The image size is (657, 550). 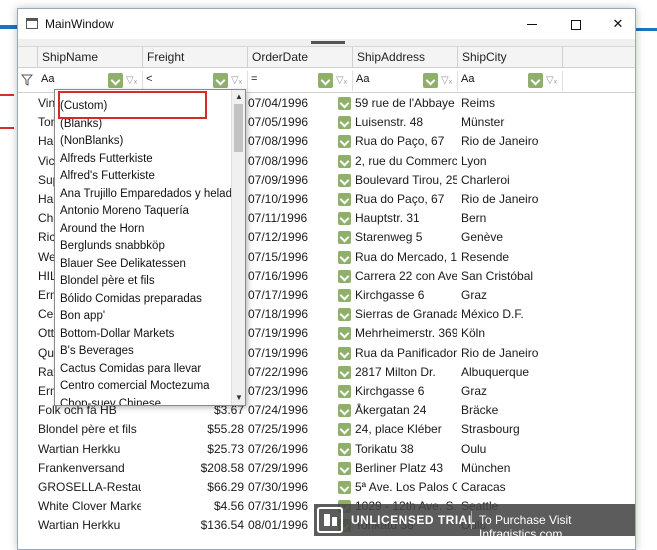 I want to click on scrollbar-thumb, so click(x=238, y=128).